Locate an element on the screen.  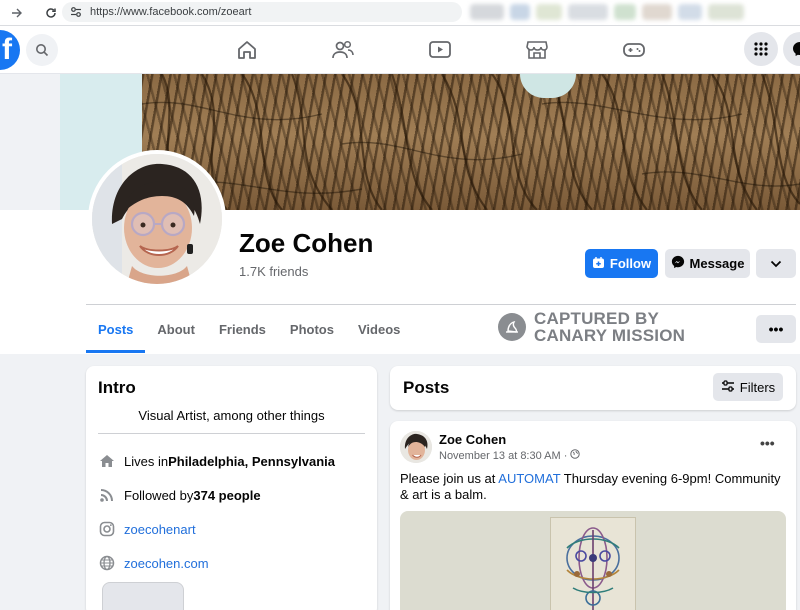
instagram-link: zoecohenart is located at coordinates (160, 529).